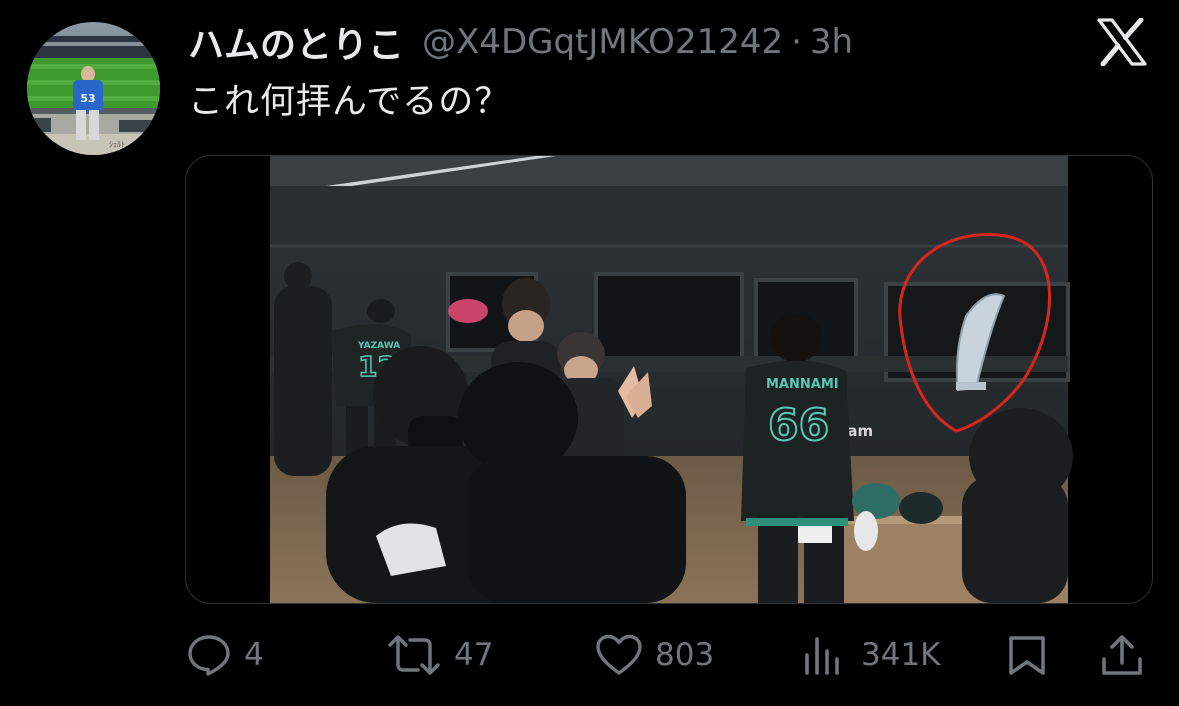  What do you see at coordinates (619, 655) in the screenshot?
I see `heart-icon` at bounding box center [619, 655].